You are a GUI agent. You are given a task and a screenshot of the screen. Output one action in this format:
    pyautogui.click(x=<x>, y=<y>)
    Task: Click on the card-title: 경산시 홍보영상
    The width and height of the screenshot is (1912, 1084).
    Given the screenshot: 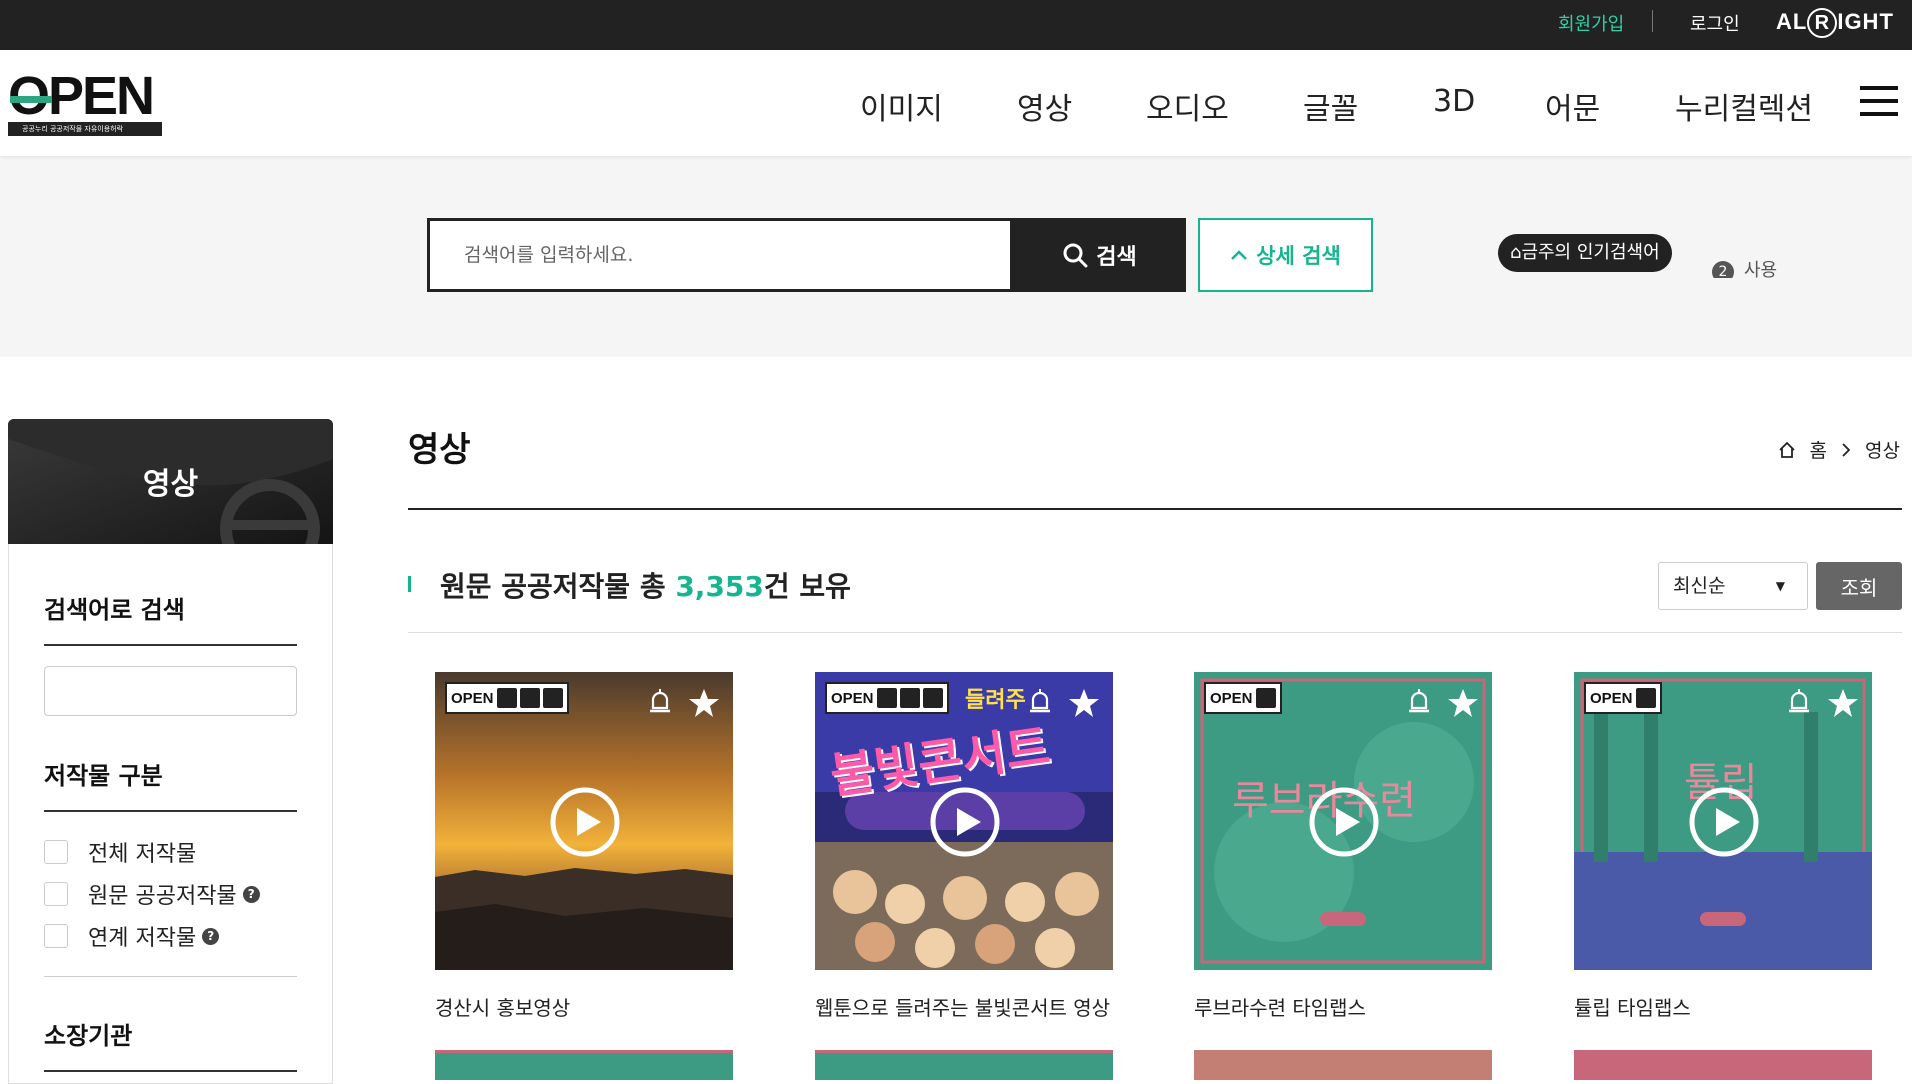 What is the action you would take?
    pyautogui.click(x=584, y=1006)
    